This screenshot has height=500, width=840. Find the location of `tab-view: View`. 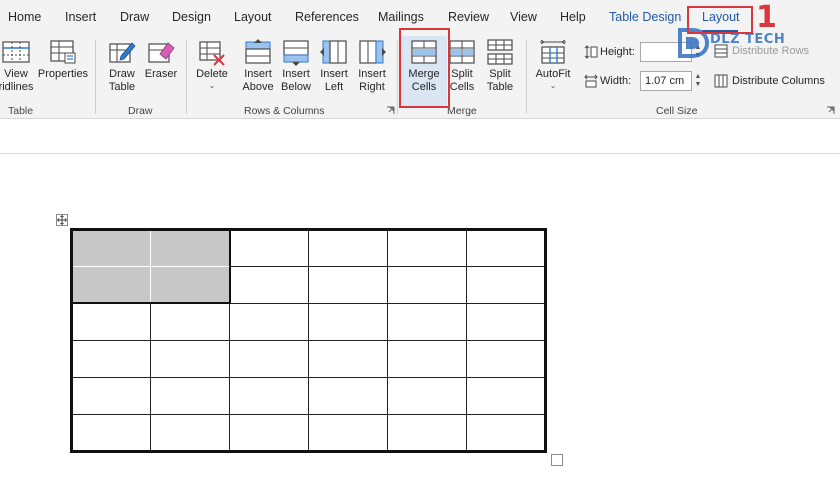

tab-view: View is located at coordinates (523, 17).